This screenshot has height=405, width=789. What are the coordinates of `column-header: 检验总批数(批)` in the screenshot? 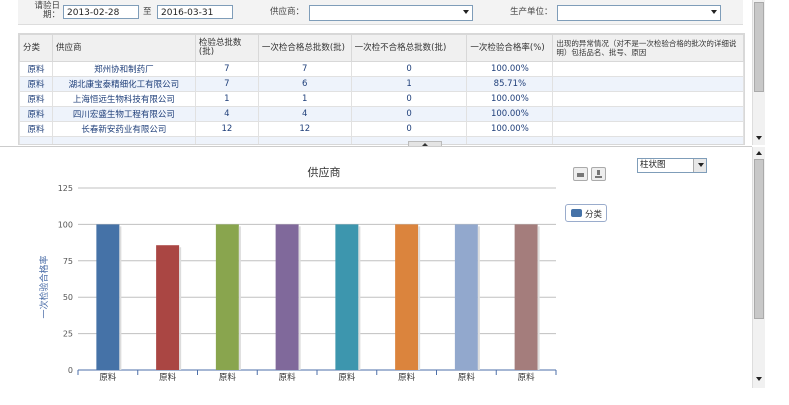 It's located at (226, 48).